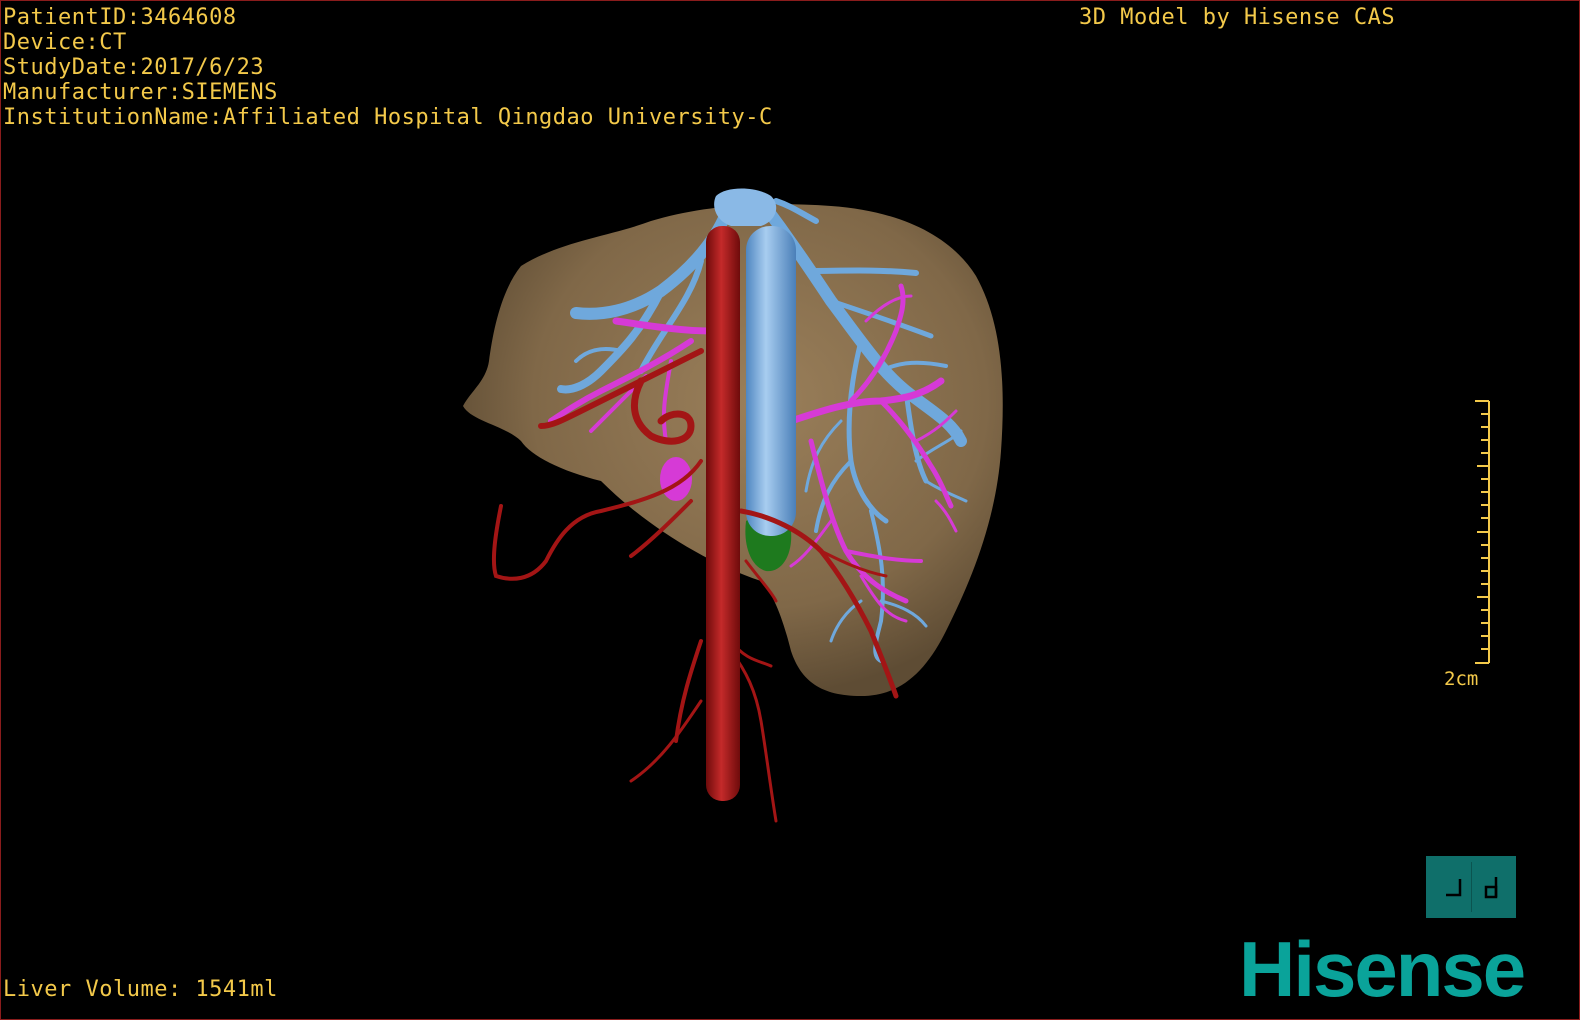  I want to click on device: Device:CT, so click(65, 42).